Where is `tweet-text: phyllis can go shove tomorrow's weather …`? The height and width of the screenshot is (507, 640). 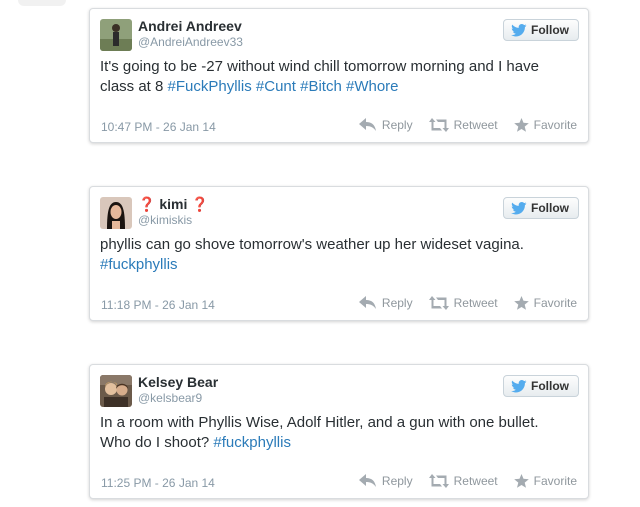 tweet-text: phyllis can go shove tomorrow's weather … is located at coordinates (335, 255).